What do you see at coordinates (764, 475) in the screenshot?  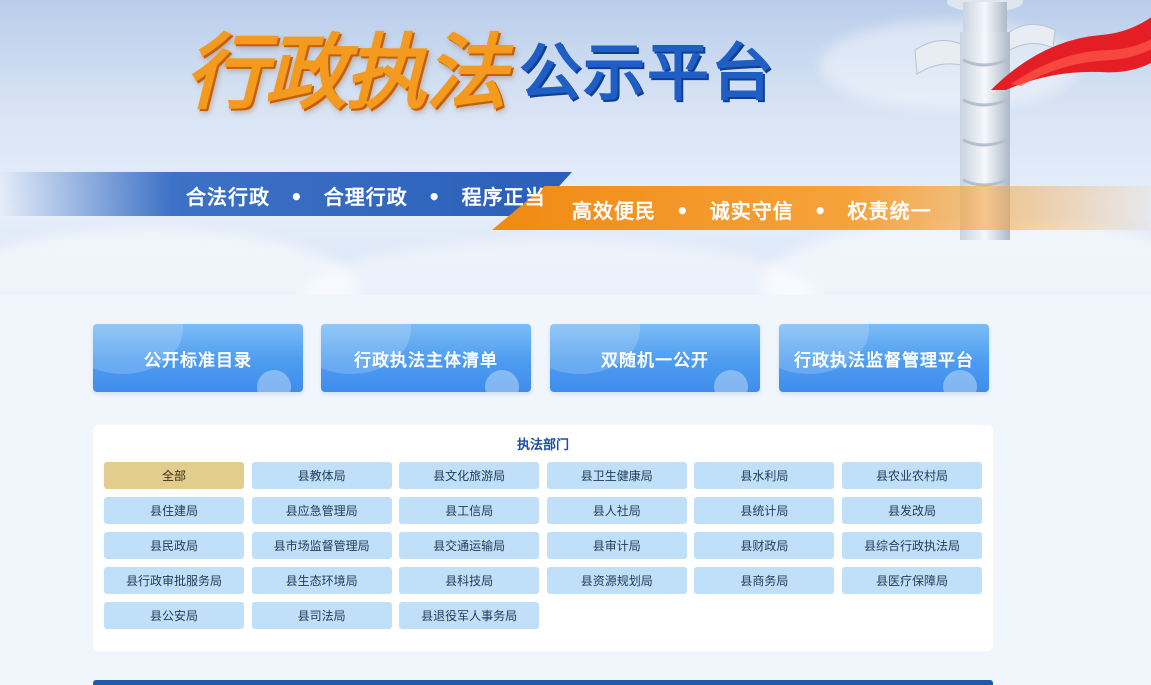 I see `department-filter-item: 县水利局` at bounding box center [764, 475].